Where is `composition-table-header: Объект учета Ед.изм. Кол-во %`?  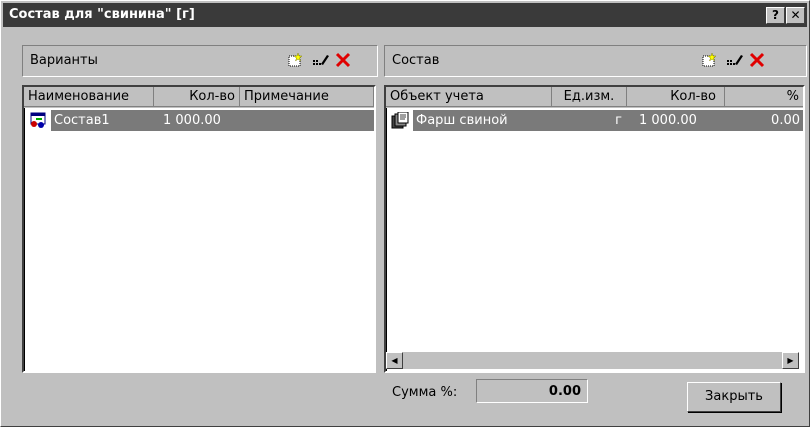 composition-table-header: Объект учета Ед.изм. Кол-во % is located at coordinates (594, 97).